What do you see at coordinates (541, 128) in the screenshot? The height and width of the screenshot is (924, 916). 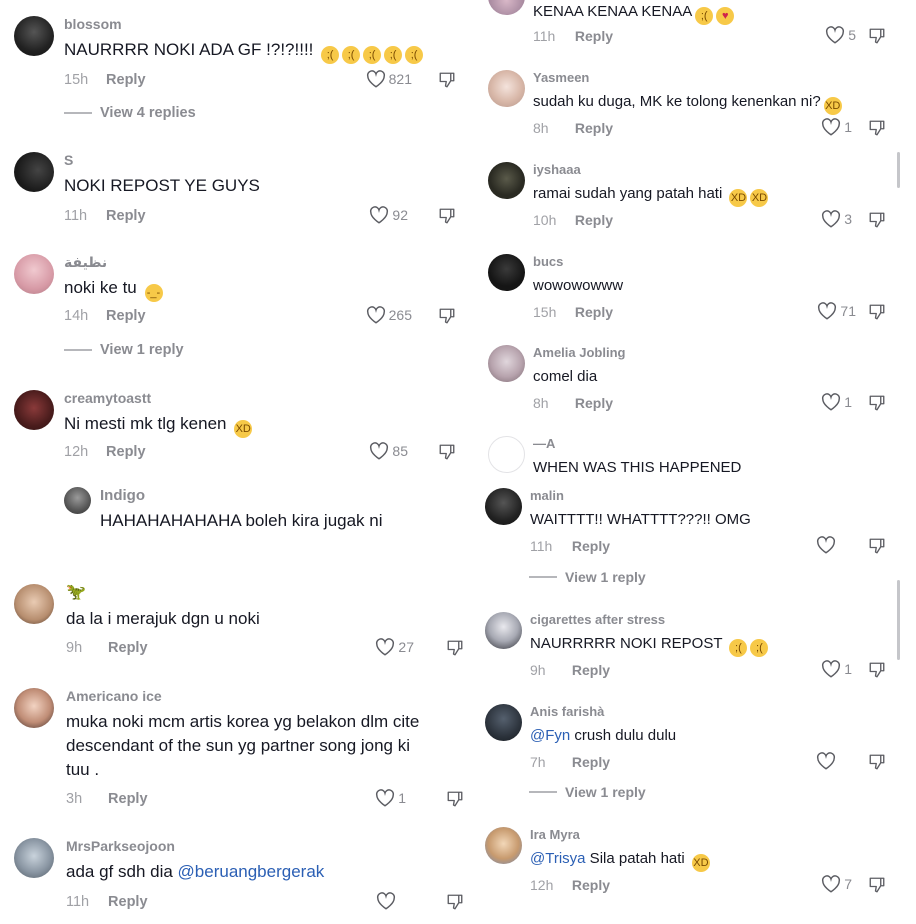 I see `timestamp: 8h` at bounding box center [541, 128].